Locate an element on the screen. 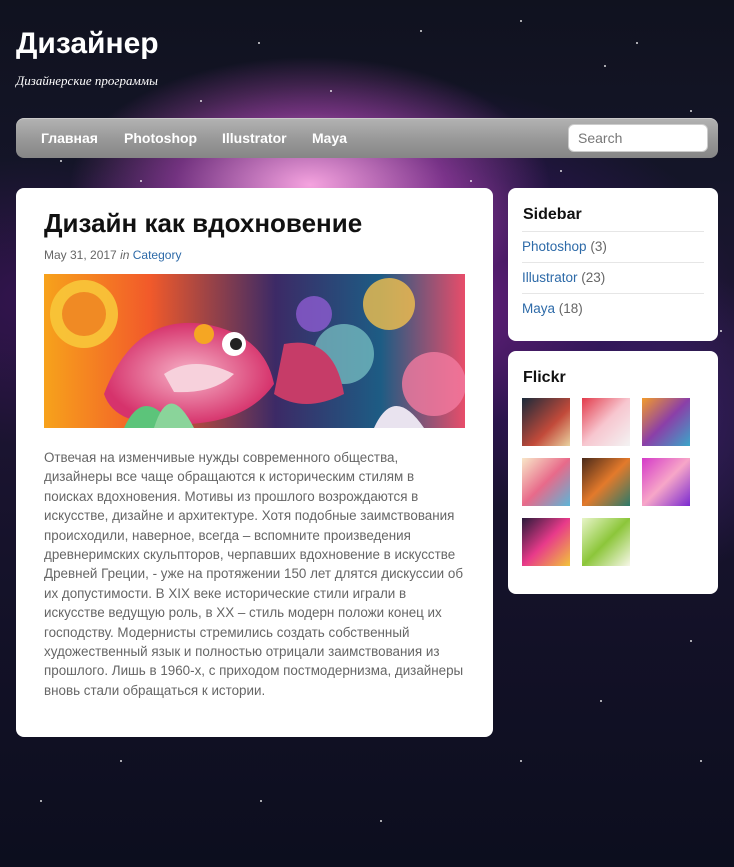 The width and height of the screenshot is (734, 867). sidebar-item-maya: Maya (18) is located at coordinates (613, 308).